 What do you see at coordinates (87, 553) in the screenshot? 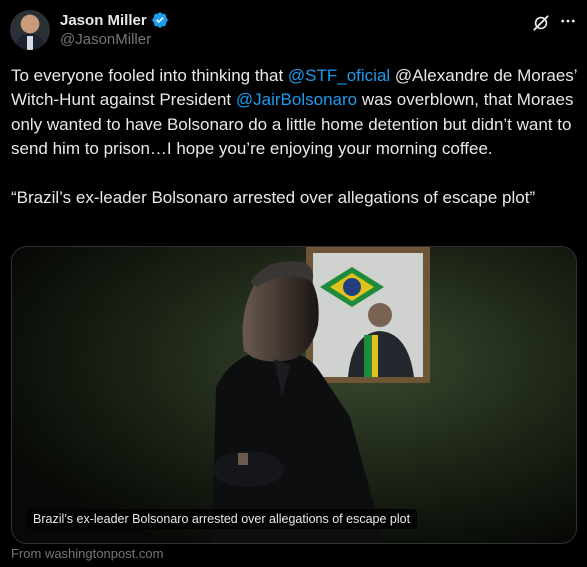
I see `link-source: From washingtonpost.com` at bounding box center [87, 553].